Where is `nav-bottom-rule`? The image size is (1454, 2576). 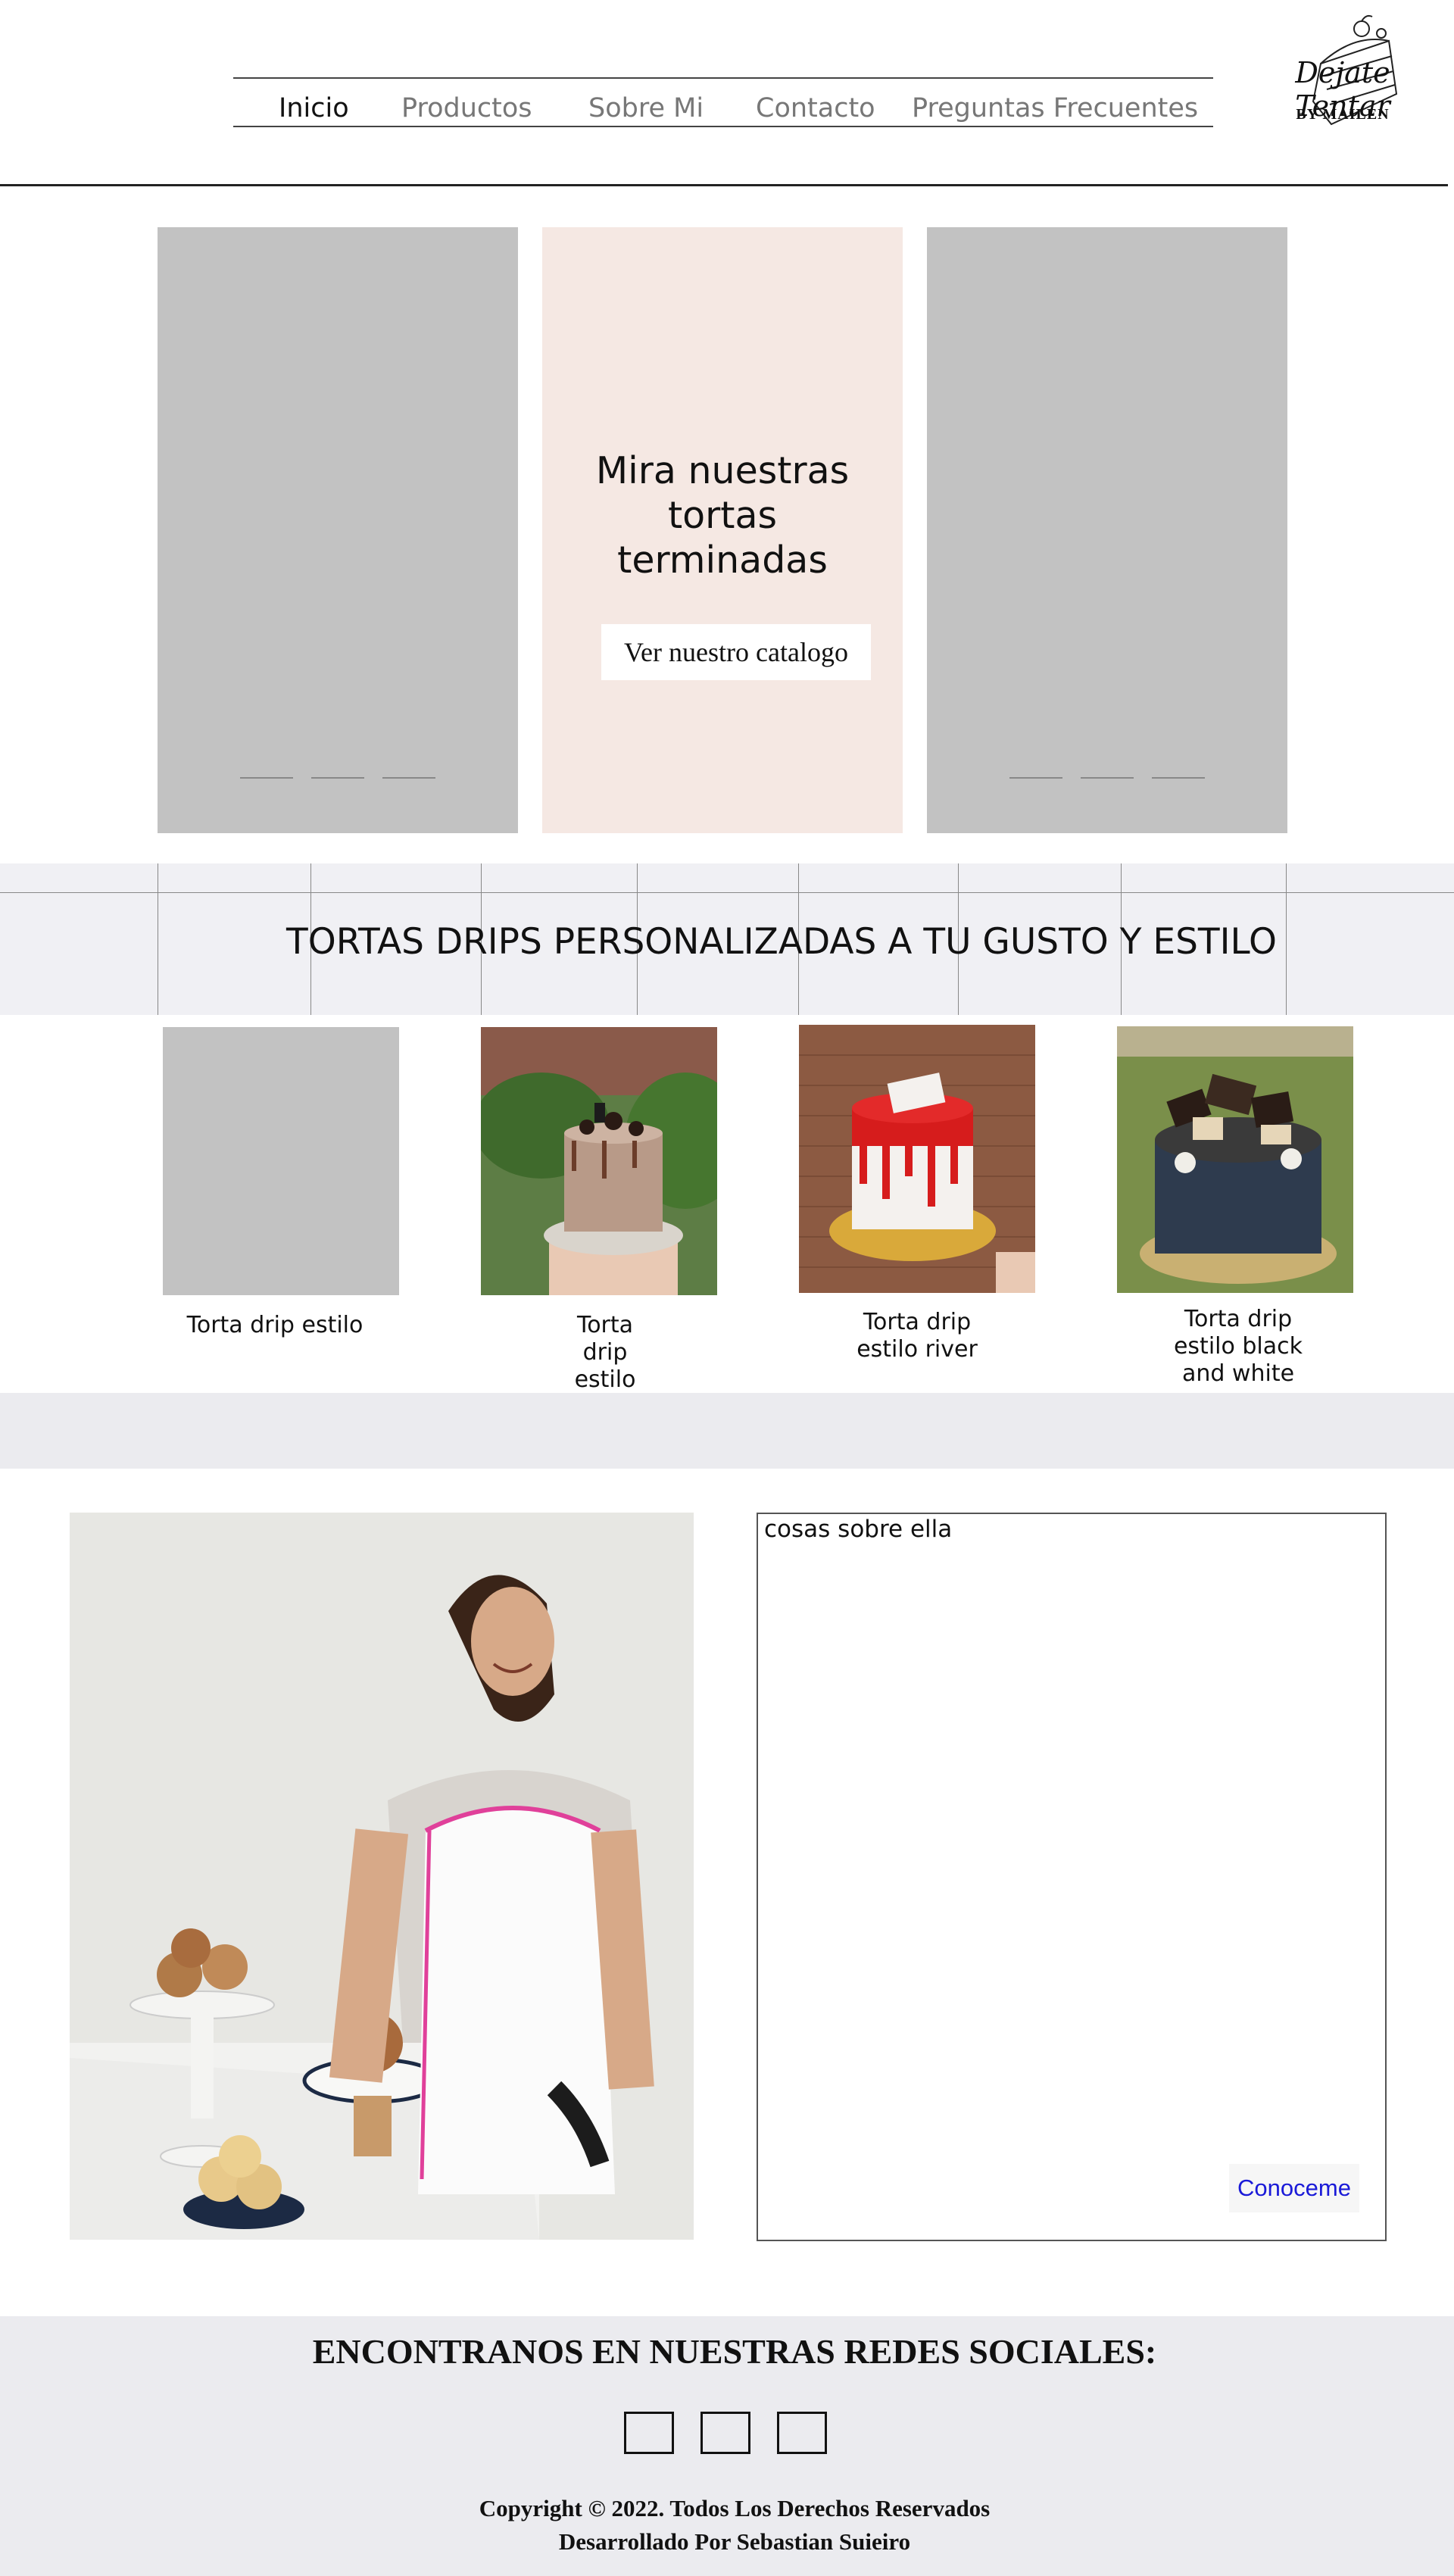
nav-bottom-rule is located at coordinates (723, 127).